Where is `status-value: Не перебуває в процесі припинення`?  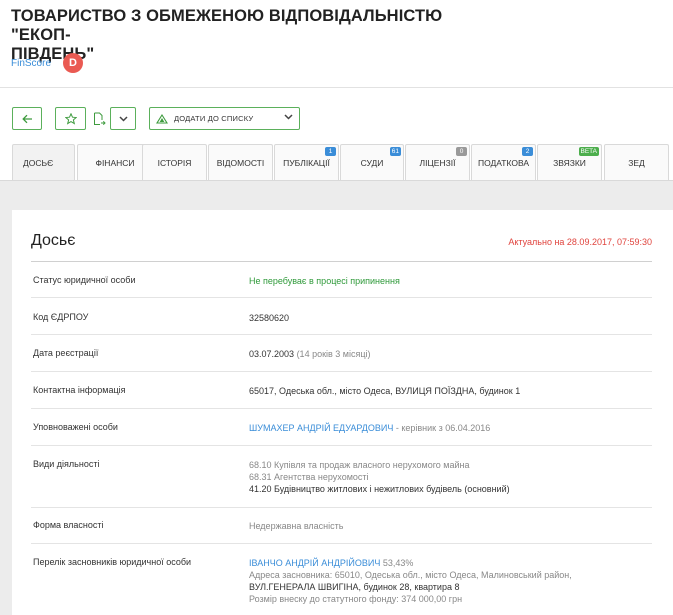
status-value: Не перебуває в процесі припинення is located at coordinates (324, 281).